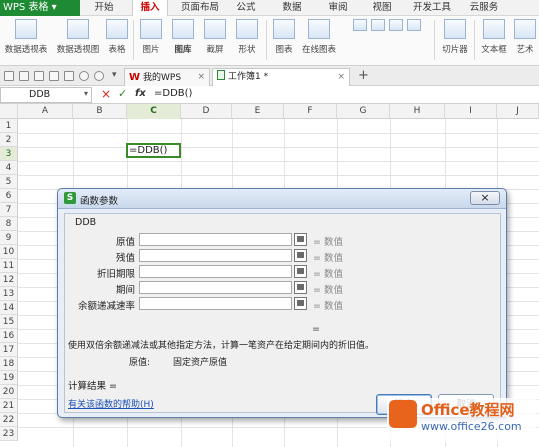 This screenshot has height=447, width=539. What do you see at coordinates (9, 252) in the screenshot?
I see `row-header: 10` at bounding box center [9, 252].